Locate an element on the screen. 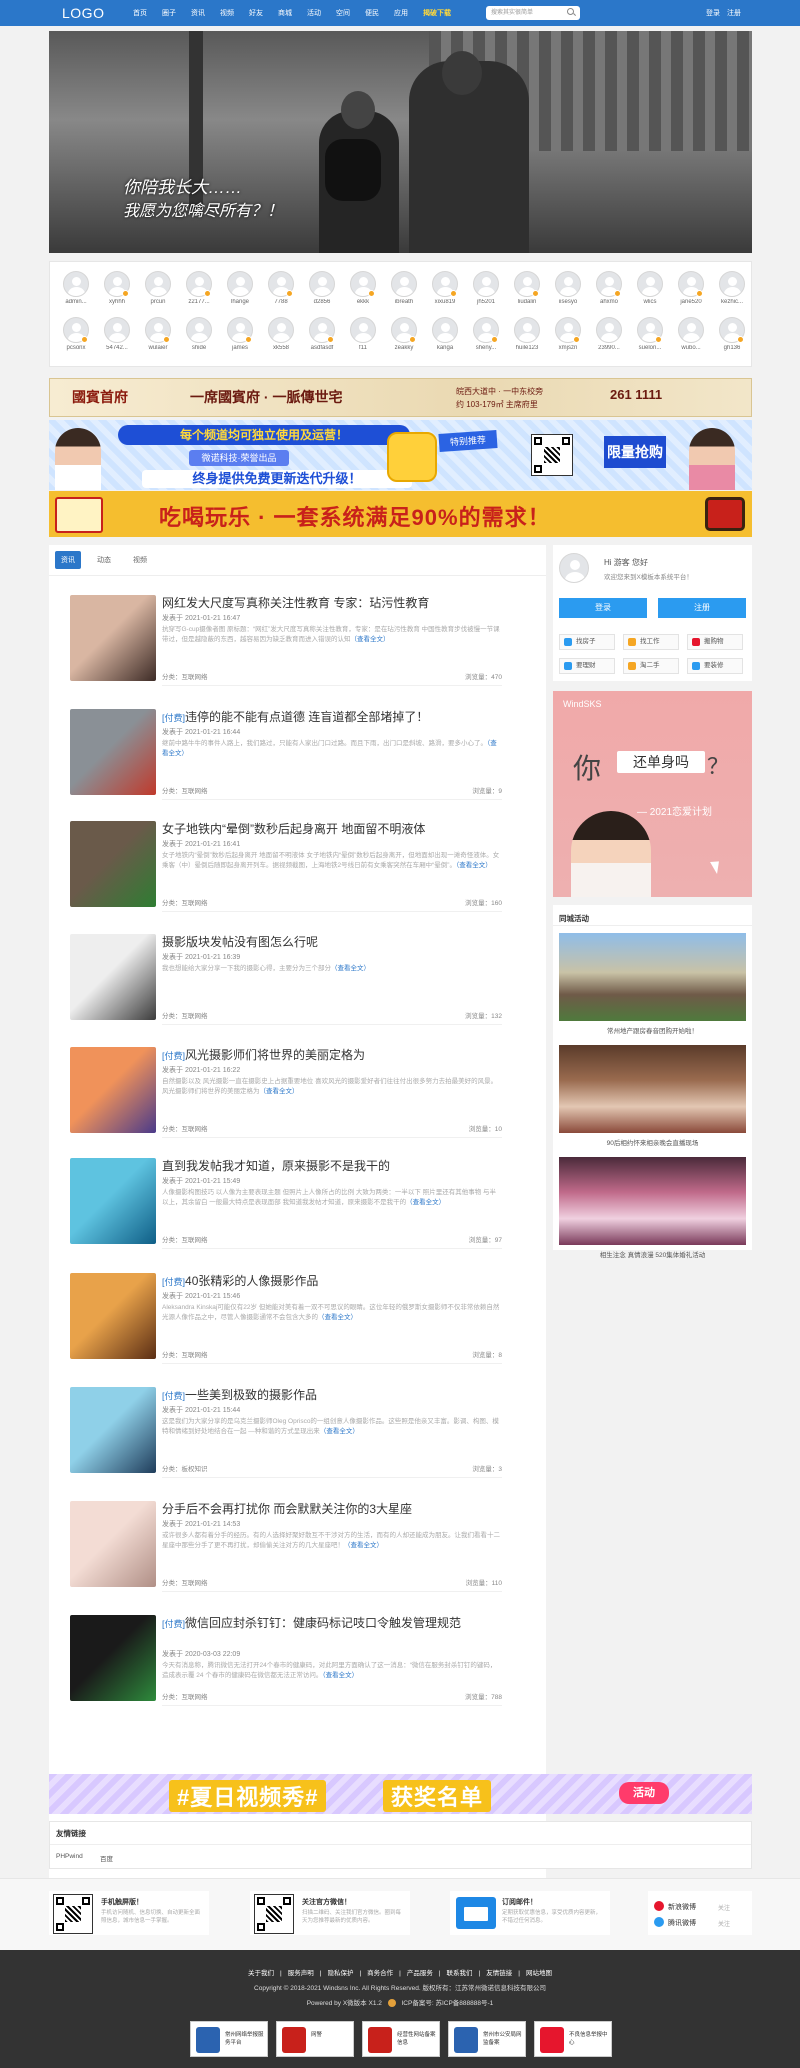 This screenshot has width=800, height=2068. footer-link-2: 隐私保护 is located at coordinates (340, 1973).